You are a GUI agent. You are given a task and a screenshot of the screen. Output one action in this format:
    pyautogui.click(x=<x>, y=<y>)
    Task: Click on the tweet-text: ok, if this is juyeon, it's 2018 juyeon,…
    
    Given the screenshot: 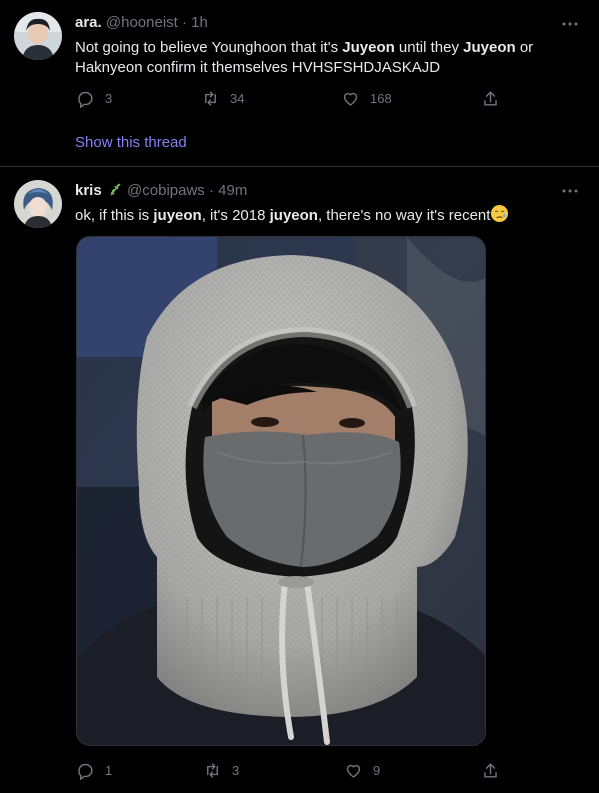 What is the action you would take?
    pyautogui.click(x=325, y=215)
    